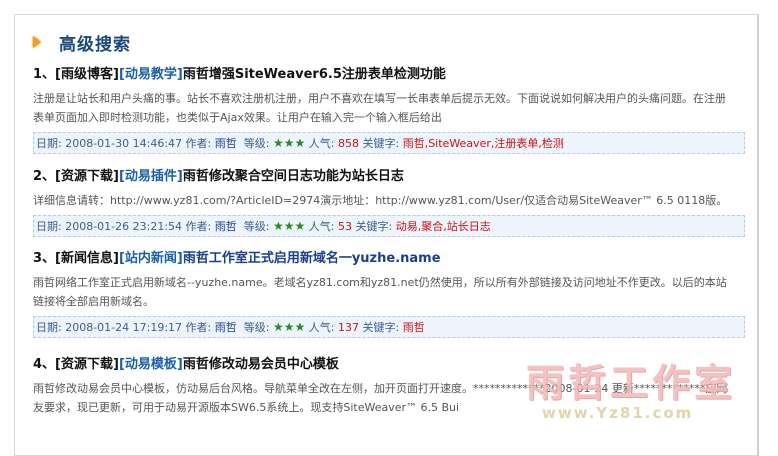  Describe the element at coordinates (44, 258) in the screenshot. I see `article-number: 3、` at that location.